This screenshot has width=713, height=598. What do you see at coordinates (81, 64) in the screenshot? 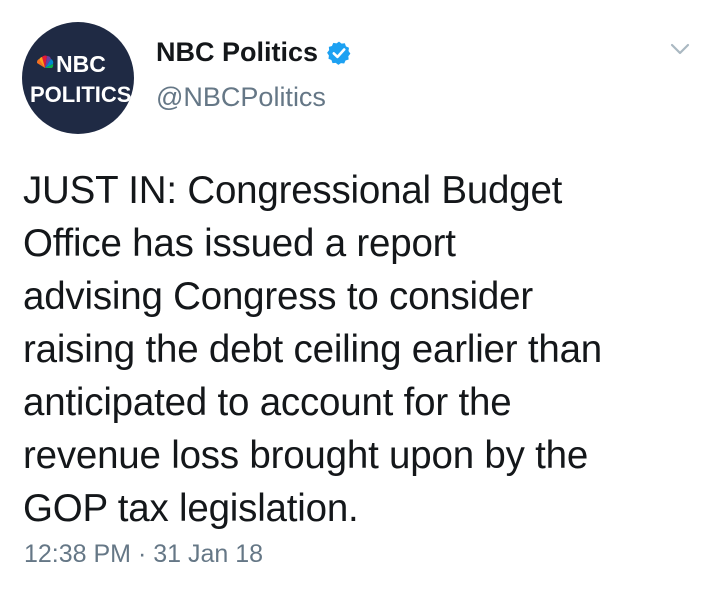
I see `svg-text: NBC` at bounding box center [81, 64].